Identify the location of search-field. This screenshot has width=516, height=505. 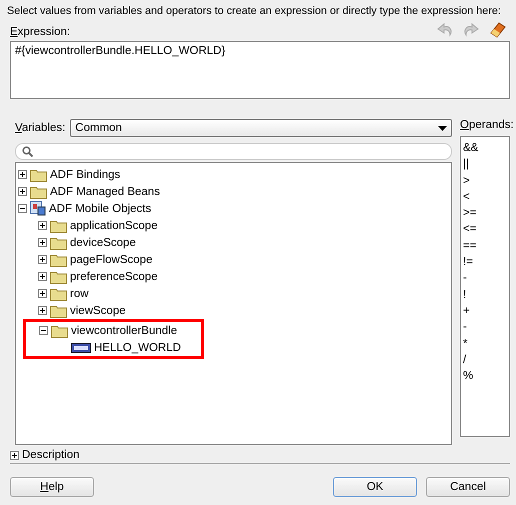
(233, 151).